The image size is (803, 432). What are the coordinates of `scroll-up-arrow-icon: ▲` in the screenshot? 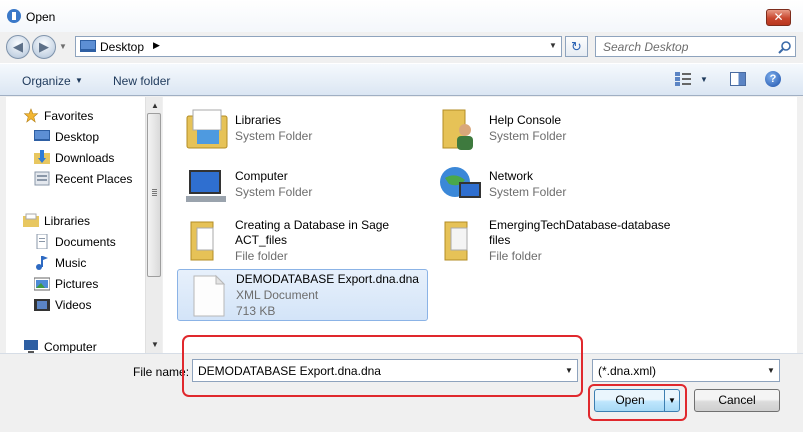 It's located at (155, 105).